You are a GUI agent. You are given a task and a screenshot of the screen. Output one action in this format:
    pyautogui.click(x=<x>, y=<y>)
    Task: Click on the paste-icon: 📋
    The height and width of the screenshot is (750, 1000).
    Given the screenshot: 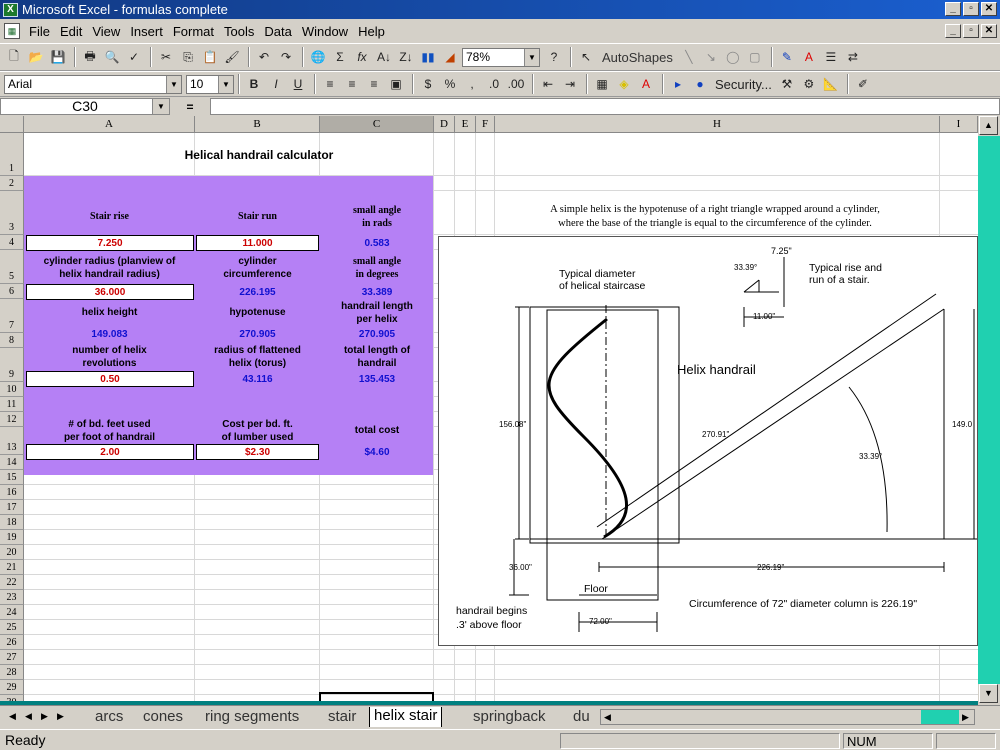 What is the action you would take?
    pyautogui.click(x=210, y=57)
    